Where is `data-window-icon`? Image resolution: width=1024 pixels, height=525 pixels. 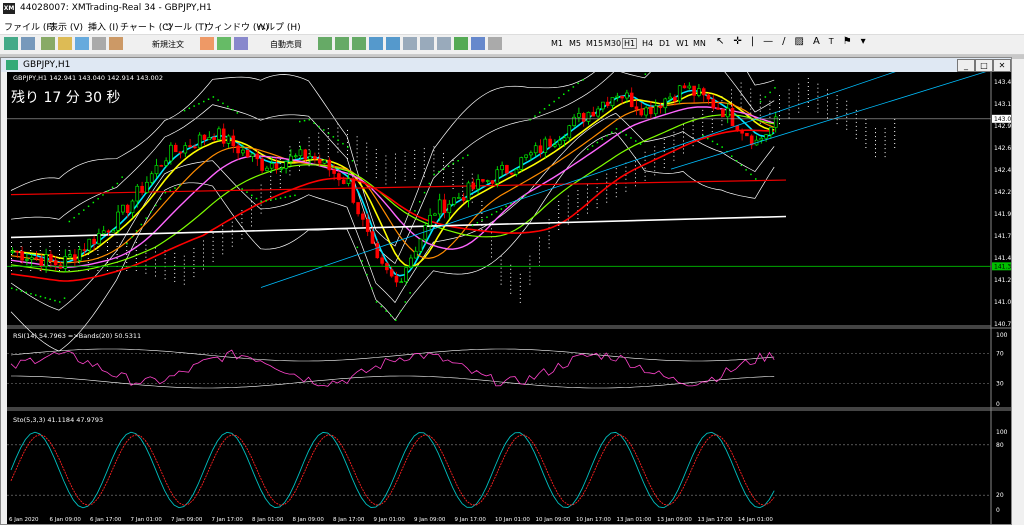
data-window-icon is located at coordinates (65, 43).